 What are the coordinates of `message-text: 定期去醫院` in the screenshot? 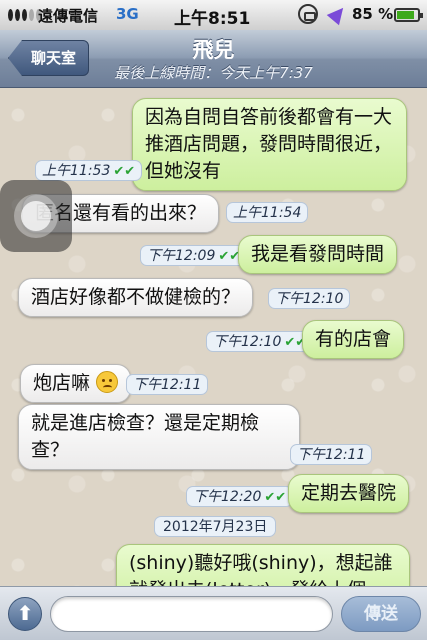 It's located at (349, 493).